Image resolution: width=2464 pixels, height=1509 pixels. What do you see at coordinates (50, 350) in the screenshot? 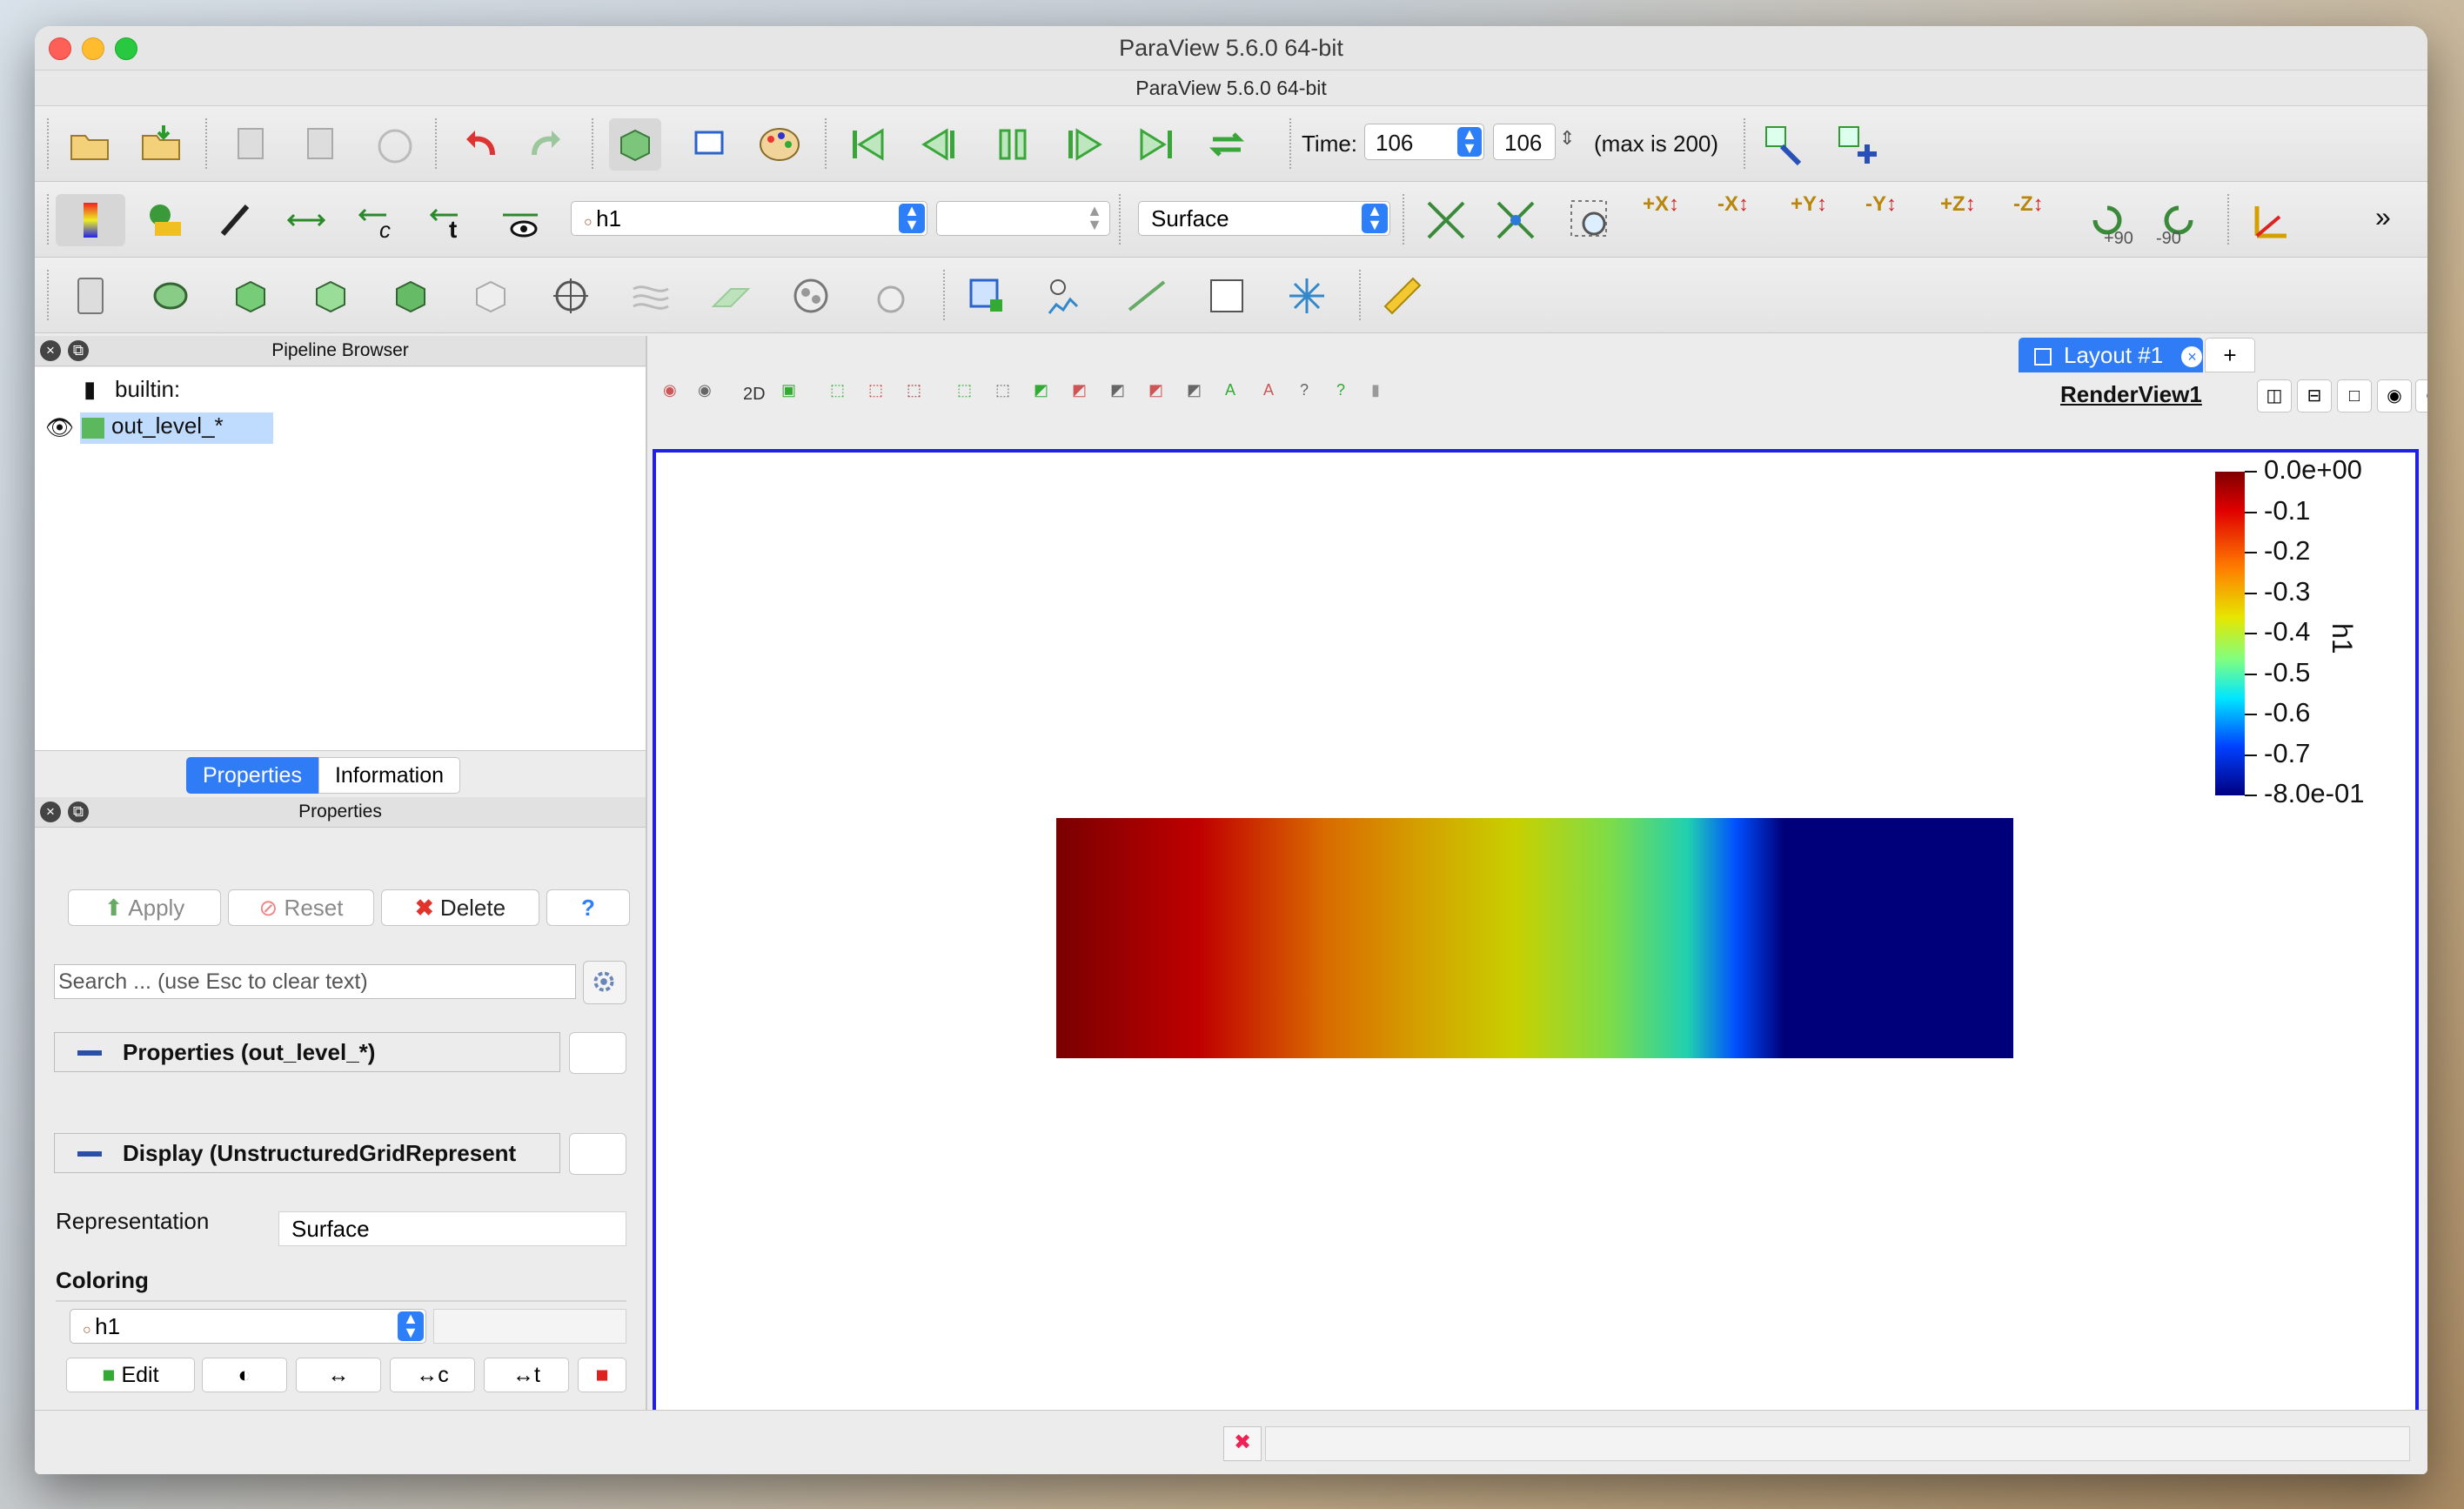
I see `close-panel-icon: ×` at bounding box center [50, 350].